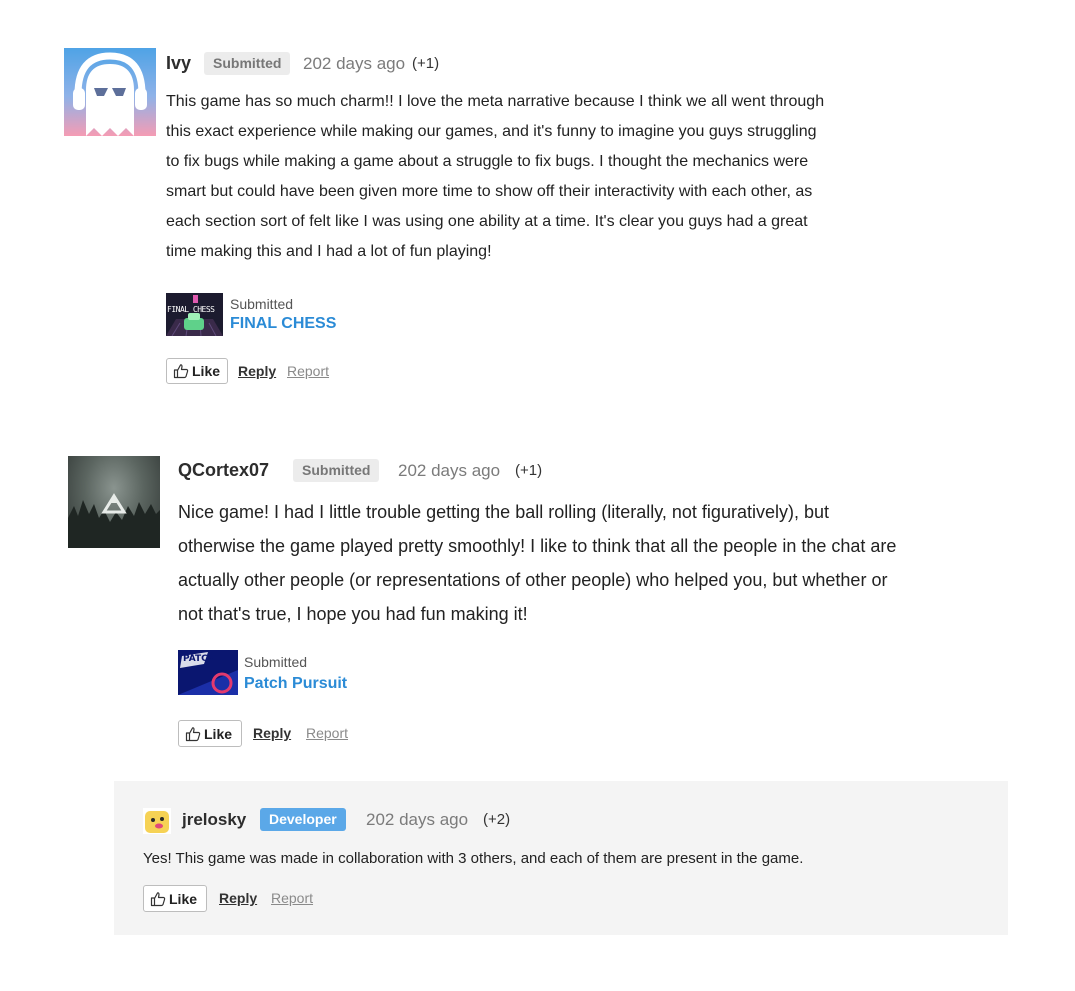 The width and height of the screenshot is (1075, 991). I want to click on thumbnail-title-text: FINAL CHESS, so click(191, 309).